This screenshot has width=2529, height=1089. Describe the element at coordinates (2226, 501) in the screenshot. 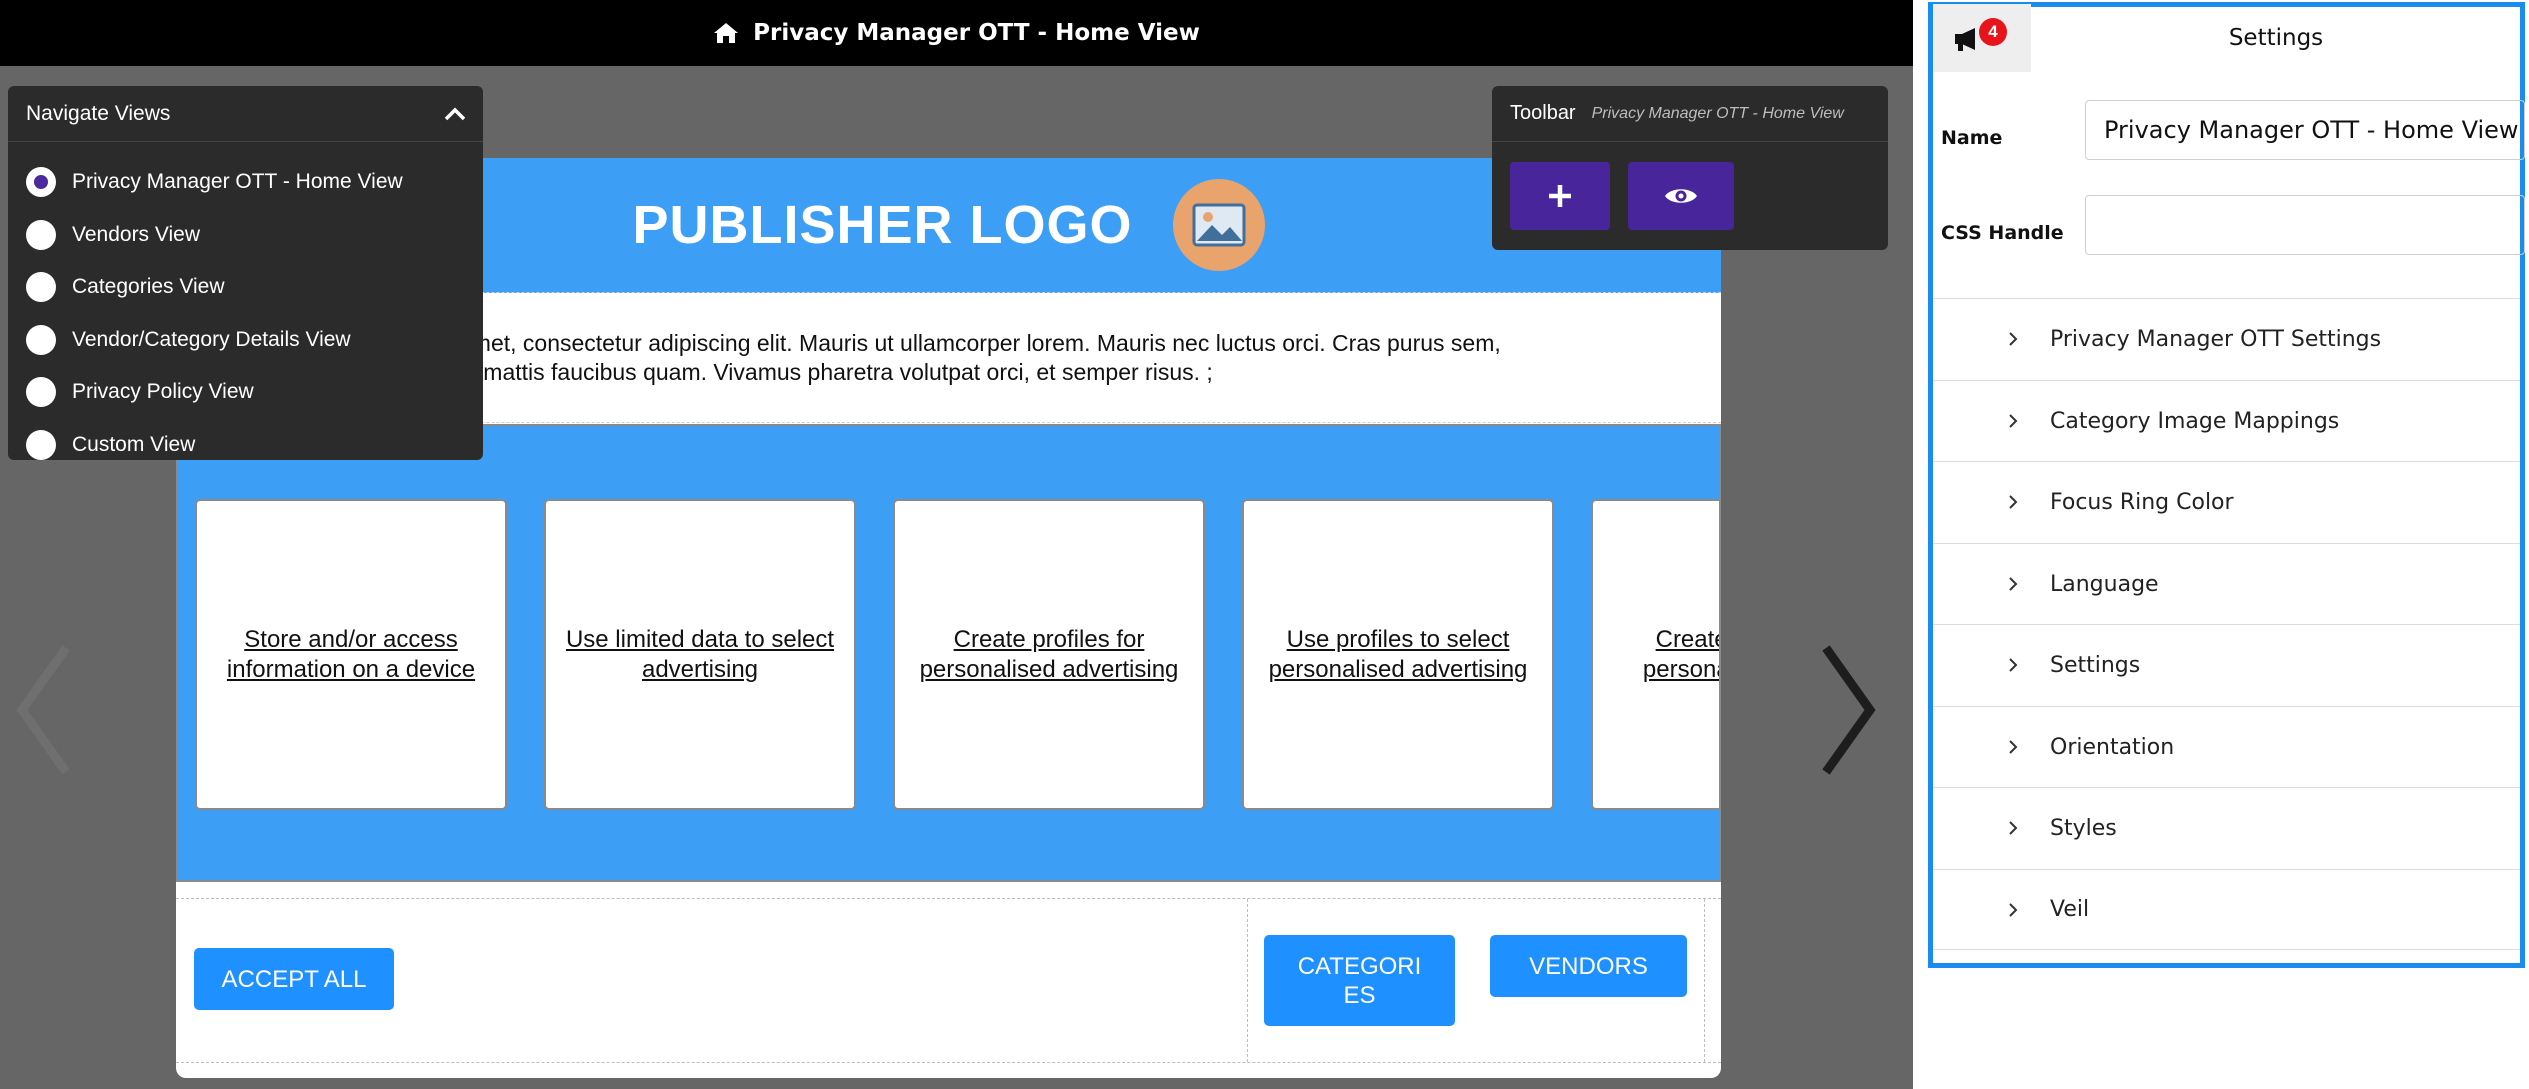

I see `section-focus-ring-color: Focus Ring Color` at that location.